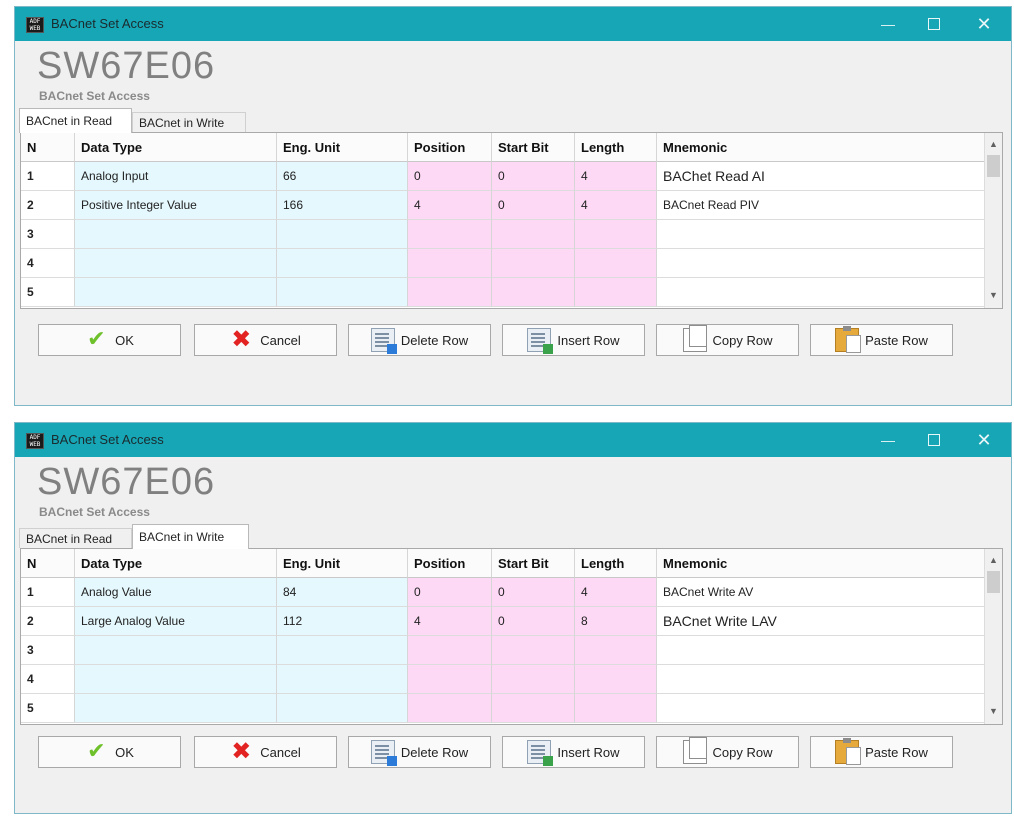 The image size is (1014, 816). I want to click on paste-row-button: Paste Row, so click(881, 752).